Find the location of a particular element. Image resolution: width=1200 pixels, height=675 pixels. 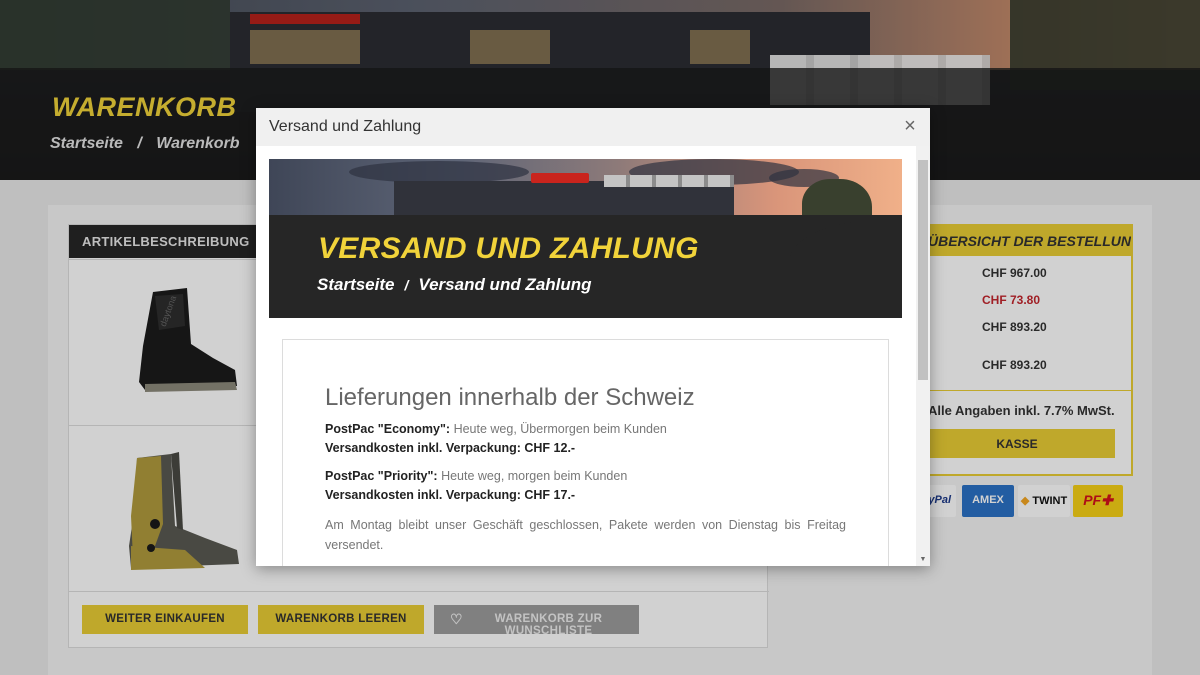

banner-breadcrumb: Startseite / Versand und Zahlung is located at coordinates (454, 284).